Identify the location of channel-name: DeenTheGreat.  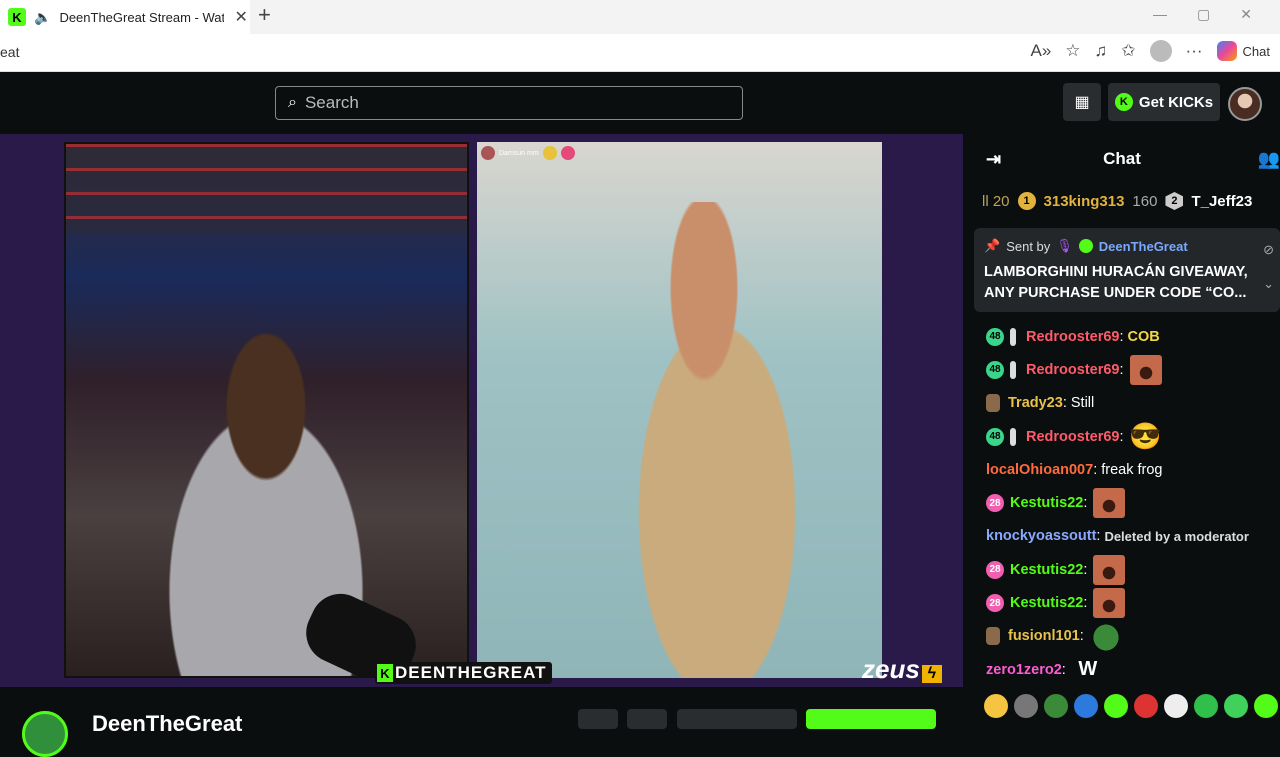
(167, 724).